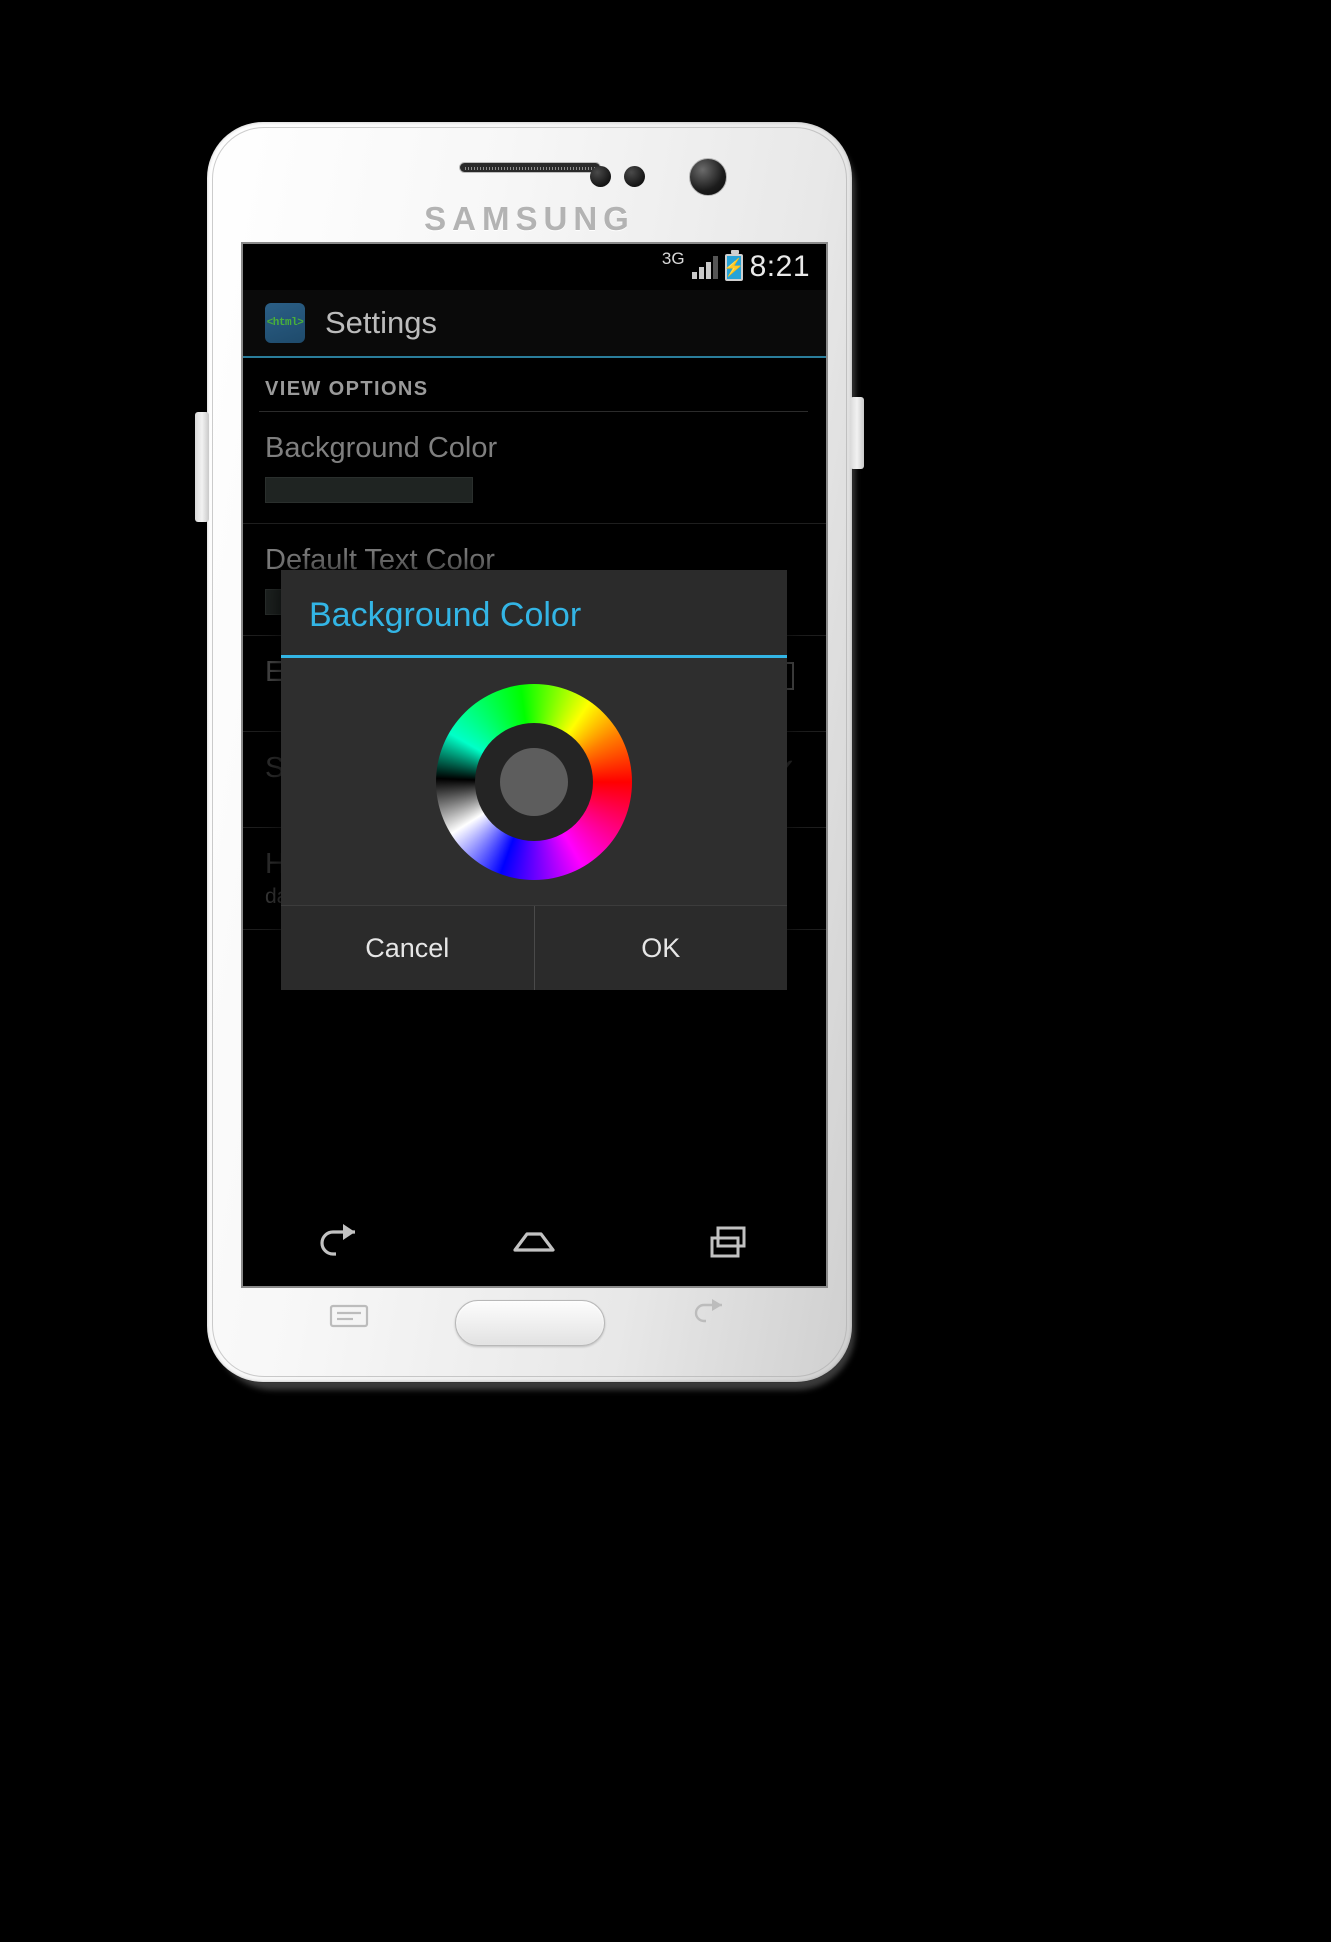 The height and width of the screenshot is (1942, 1331). What do you see at coordinates (340, 1242) in the screenshot?
I see `back-icon` at bounding box center [340, 1242].